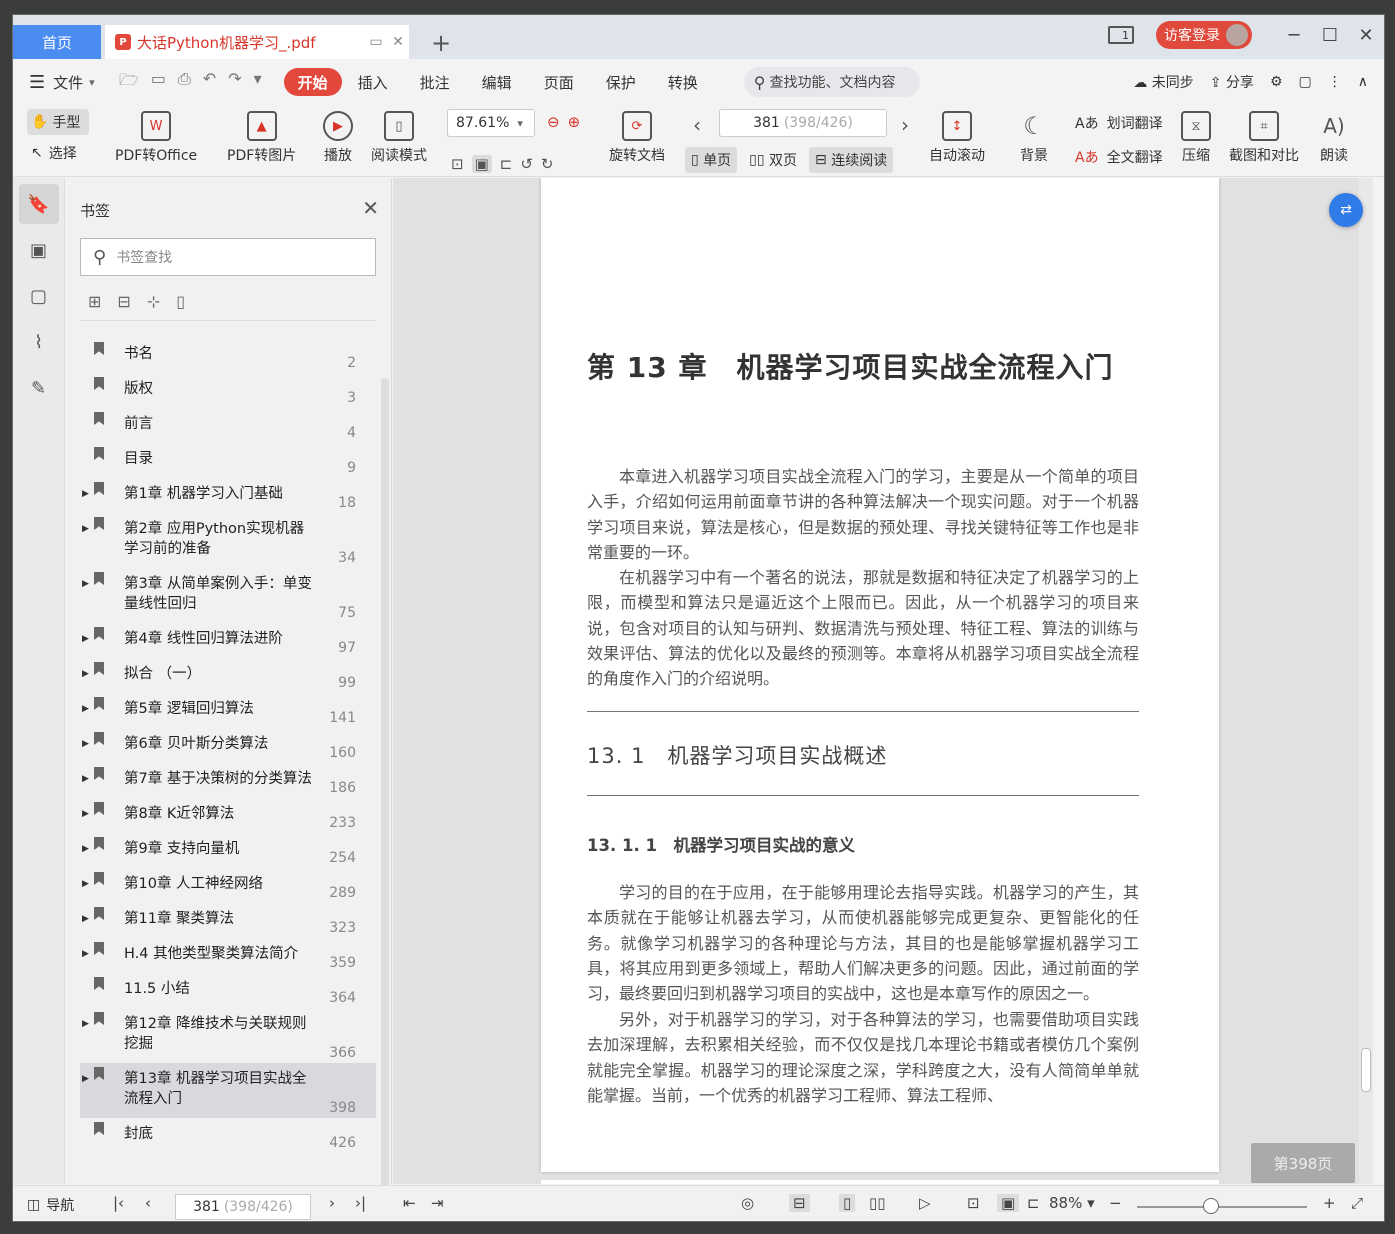 This screenshot has height=1234, width=1395. What do you see at coordinates (57, 42) in the screenshot?
I see `tab-home: 首页` at bounding box center [57, 42].